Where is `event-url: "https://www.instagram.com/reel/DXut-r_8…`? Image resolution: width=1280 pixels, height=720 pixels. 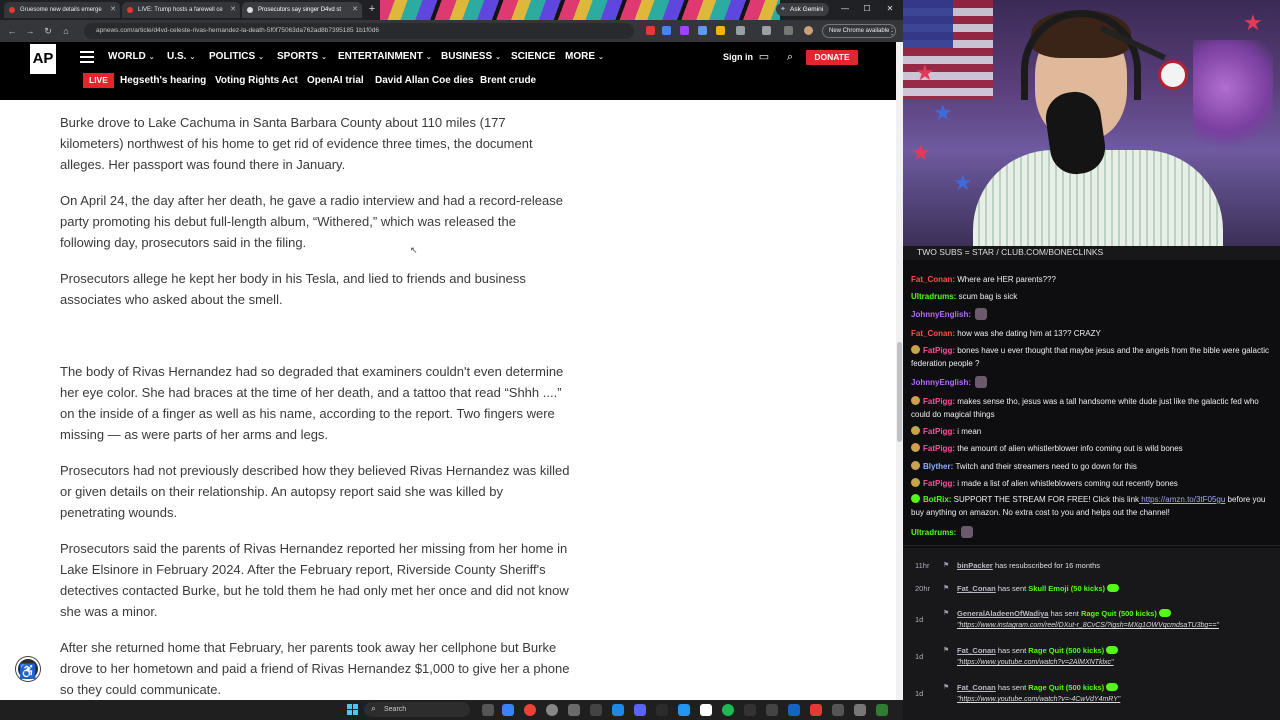
event-url: "https://www.instagram.com/reel/DXut-r_8… is located at coordinates (1088, 625).